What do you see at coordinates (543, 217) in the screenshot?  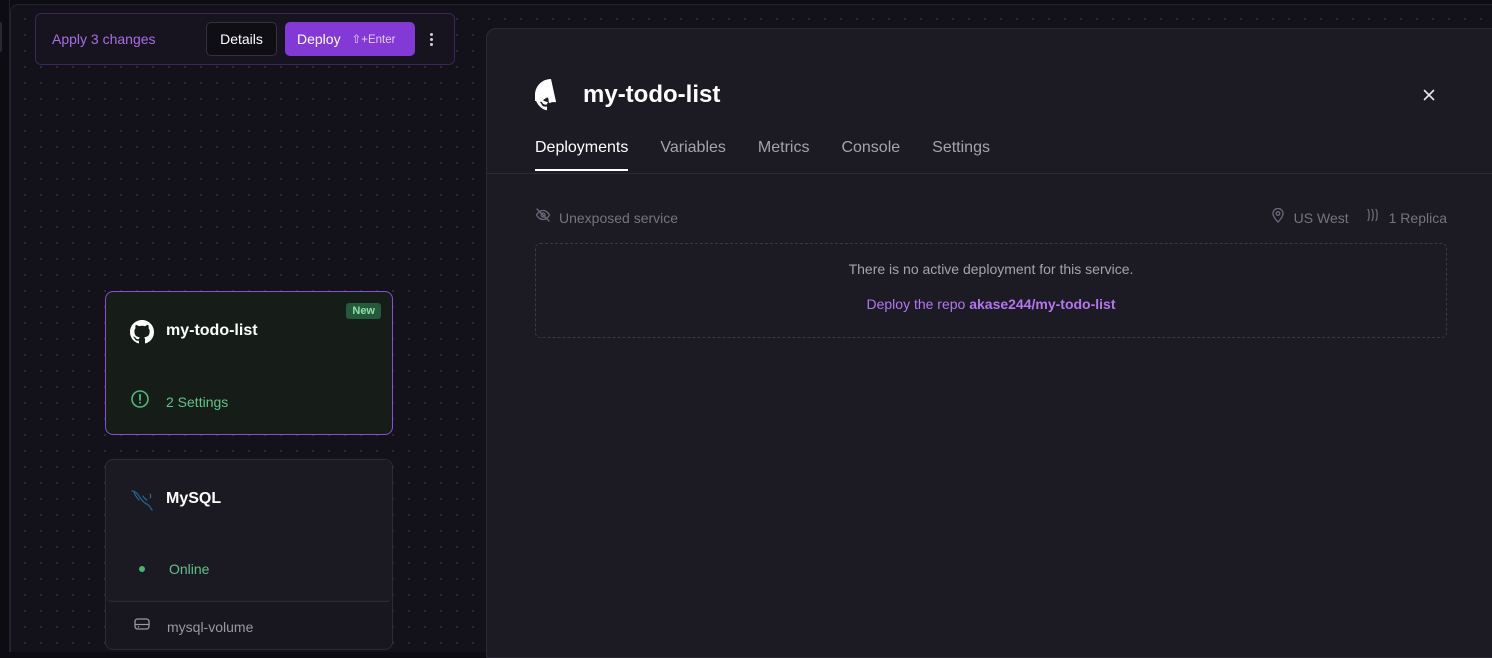 I see `eye-off-icon` at bounding box center [543, 217].